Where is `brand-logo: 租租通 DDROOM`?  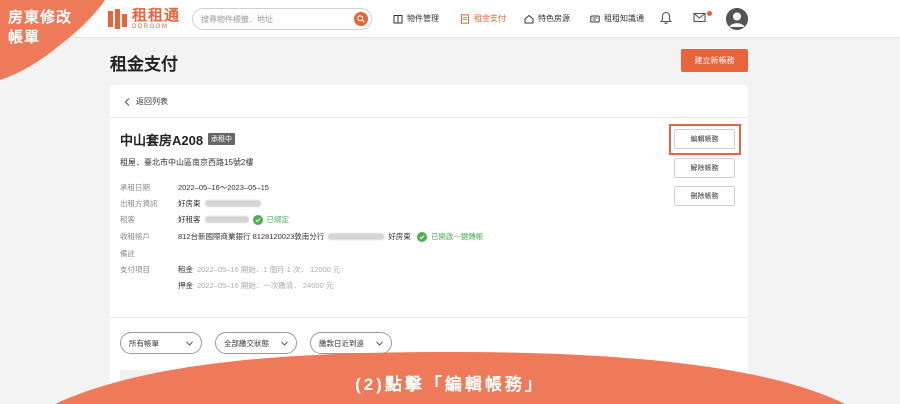 brand-logo: 租租通 DDROOM is located at coordinates (144, 19).